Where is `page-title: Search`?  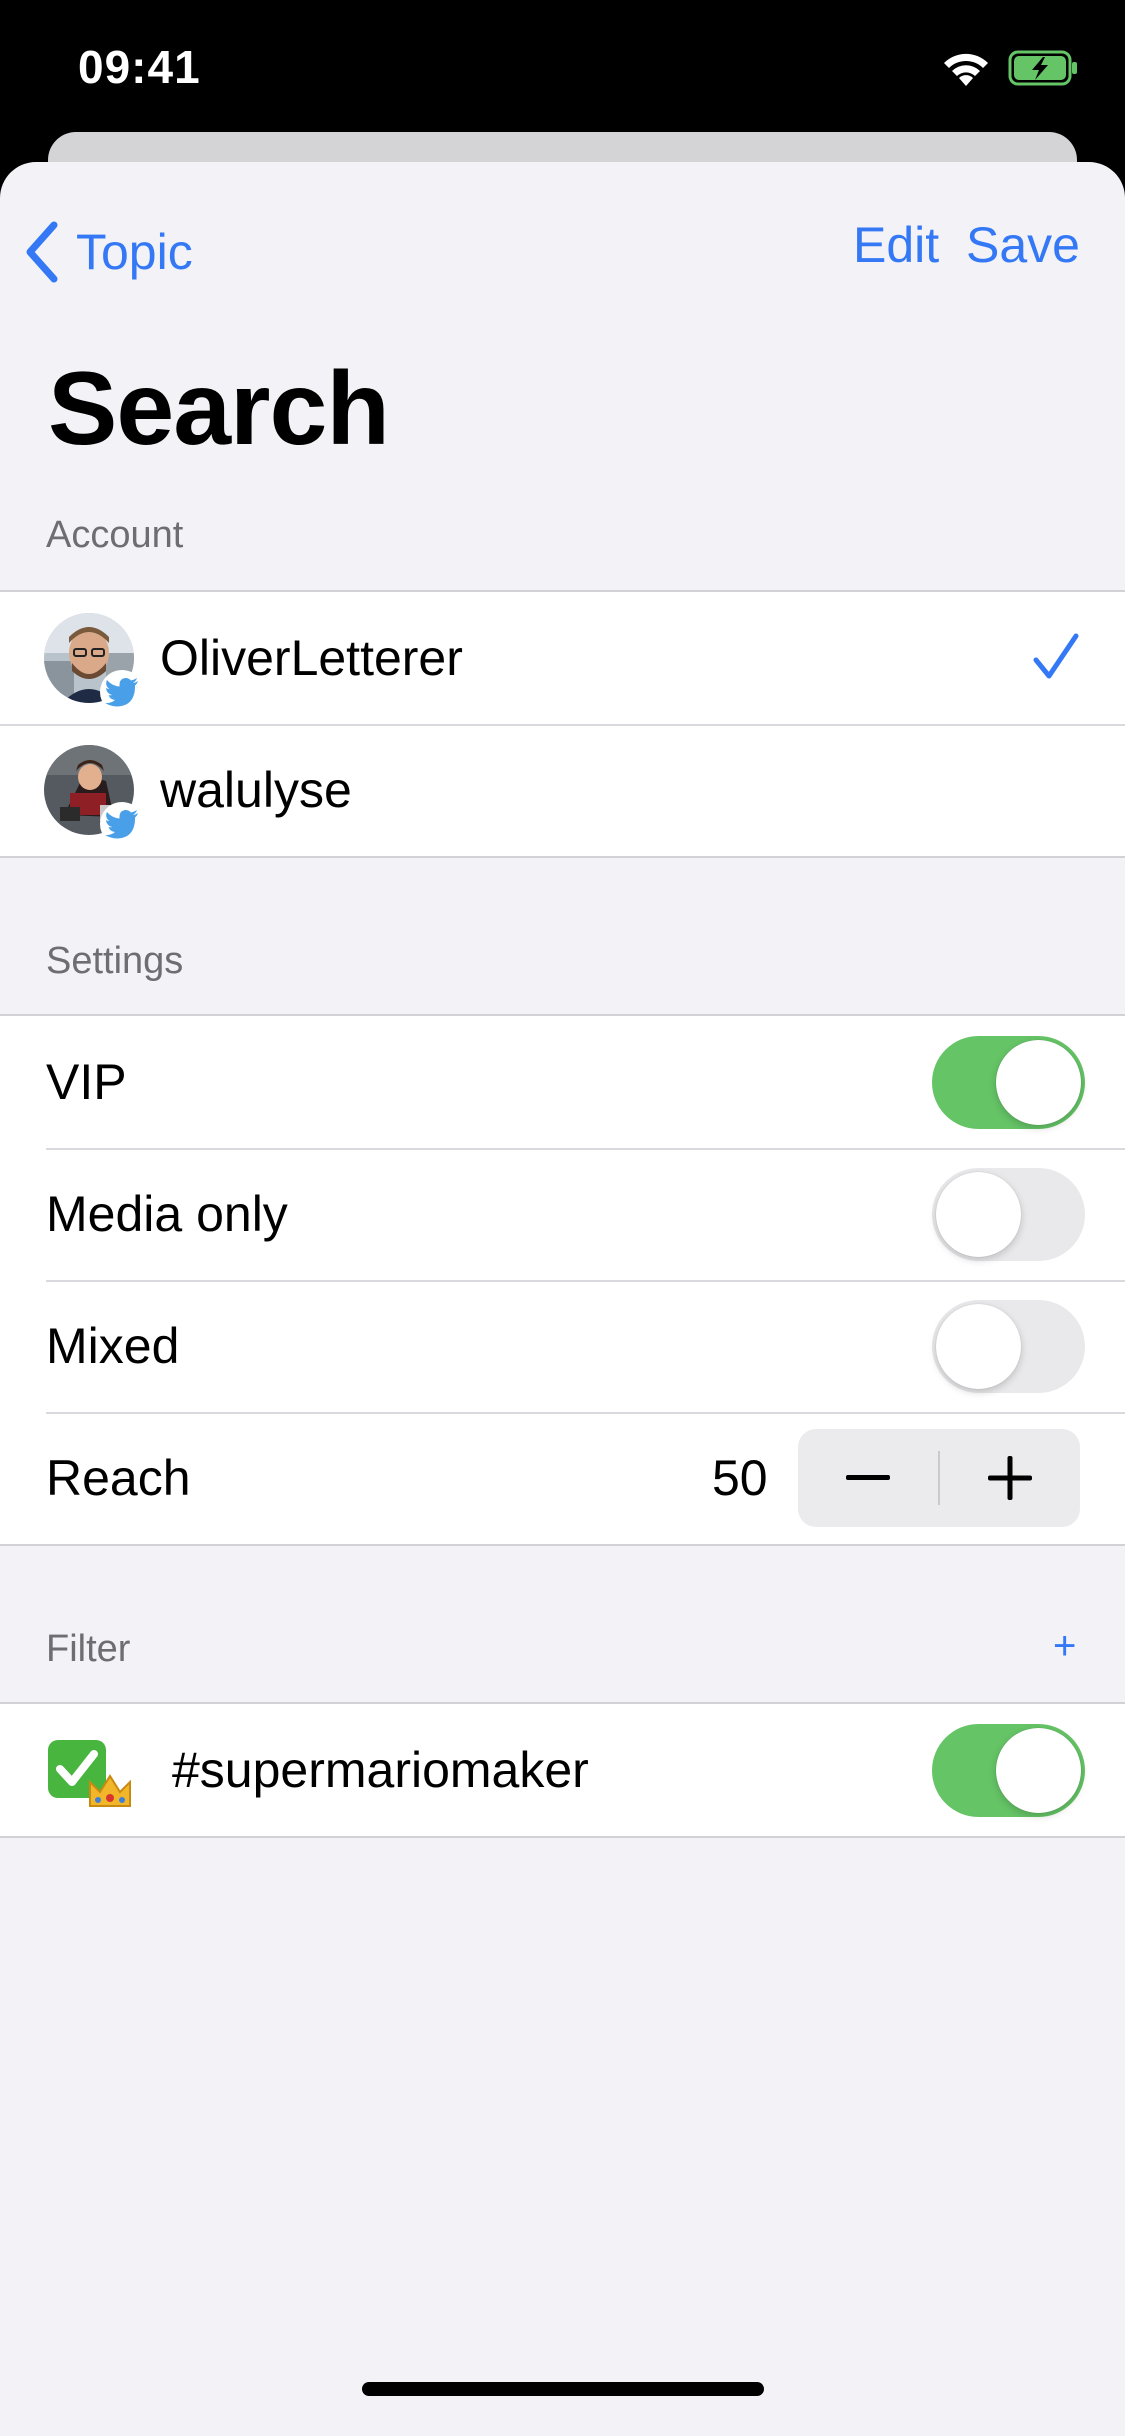 page-title: Search is located at coordinates (219, 409).